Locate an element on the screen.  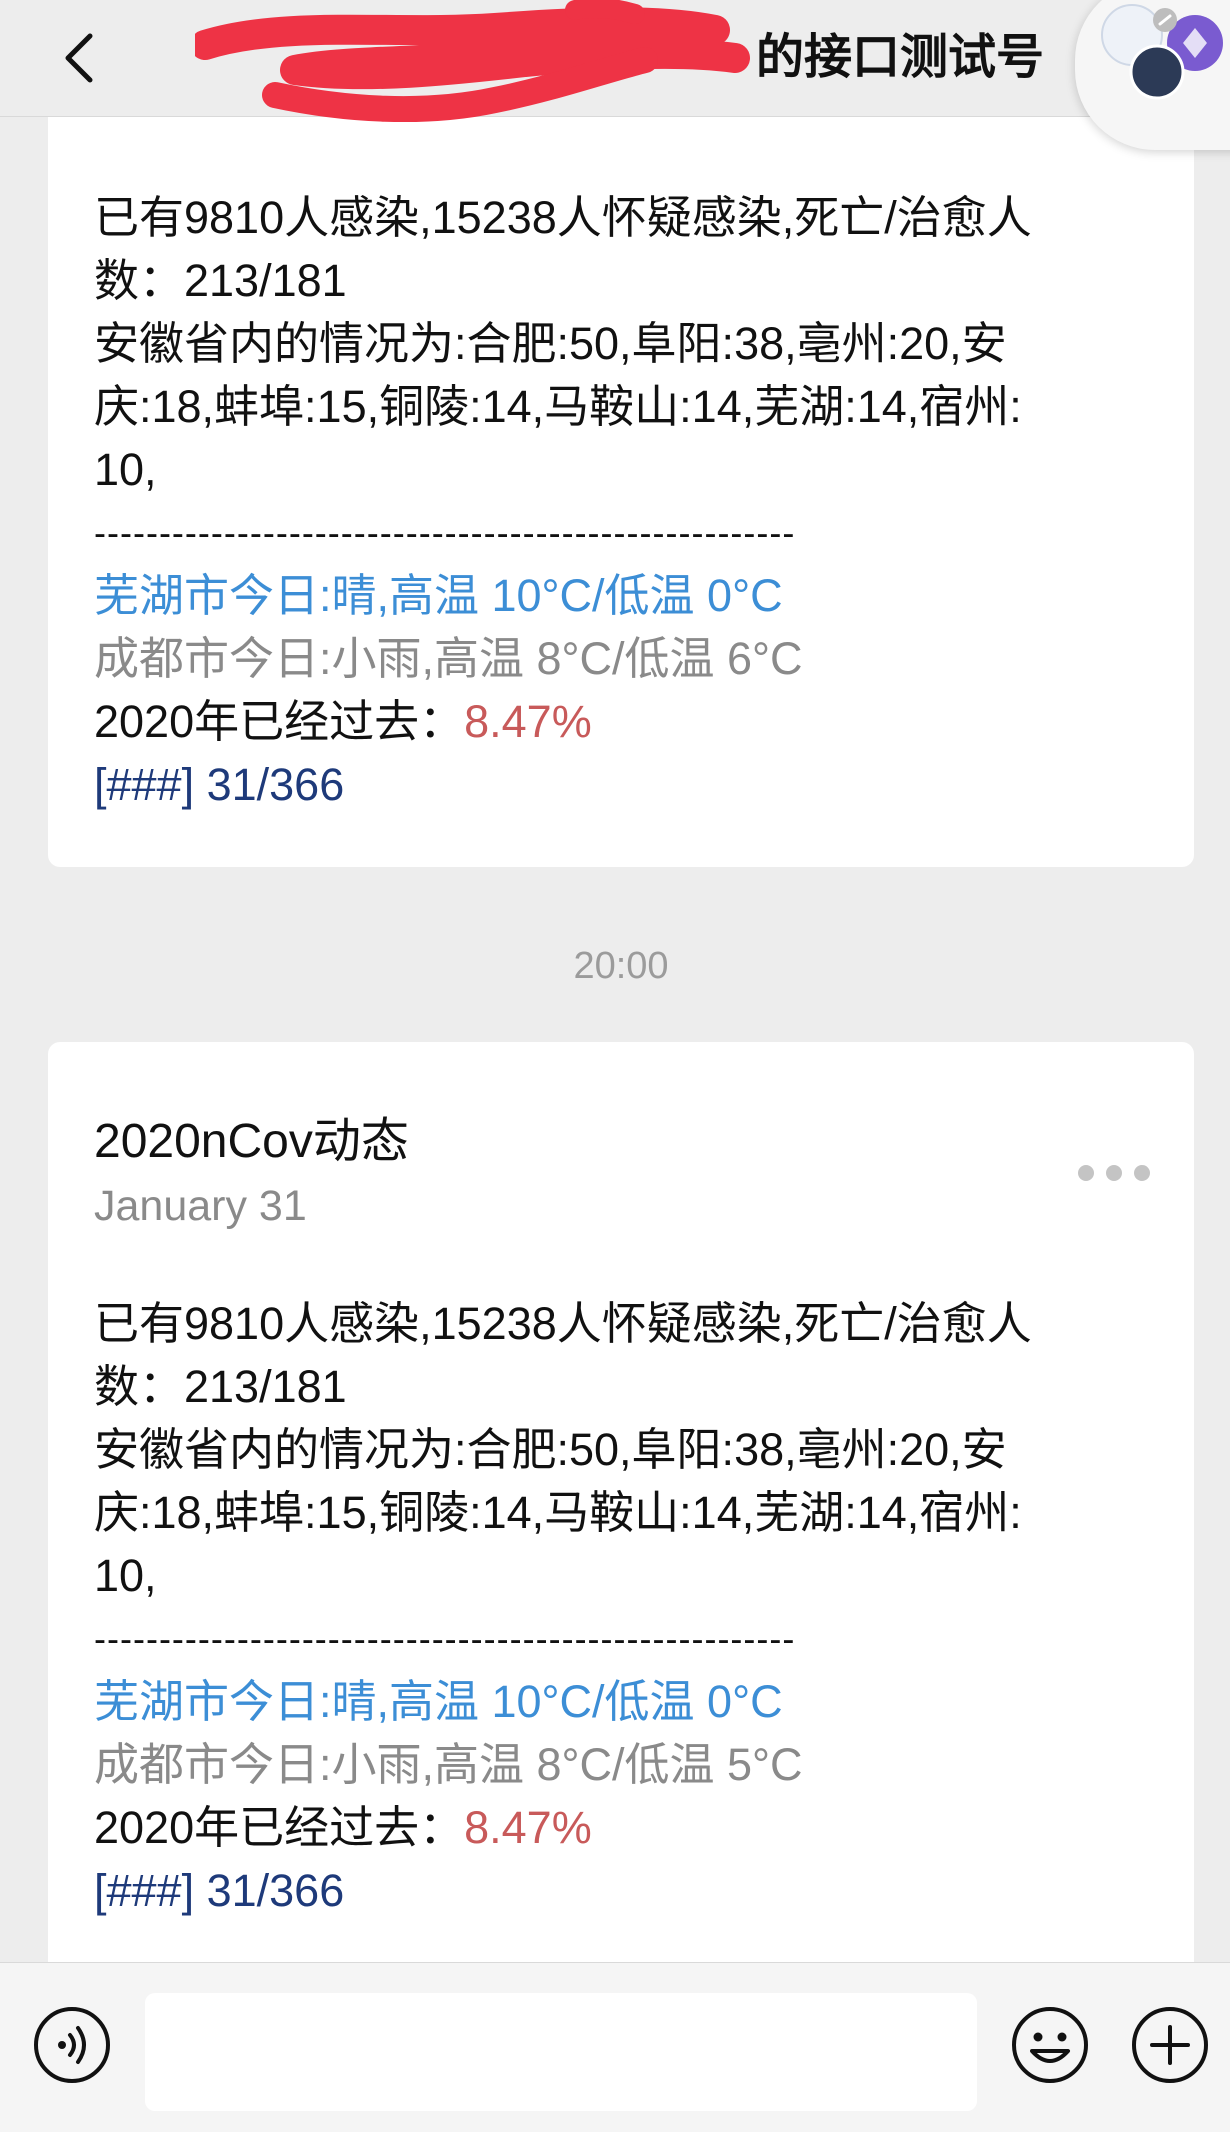
chat-input-bar is located at coordinates (615, 2047).